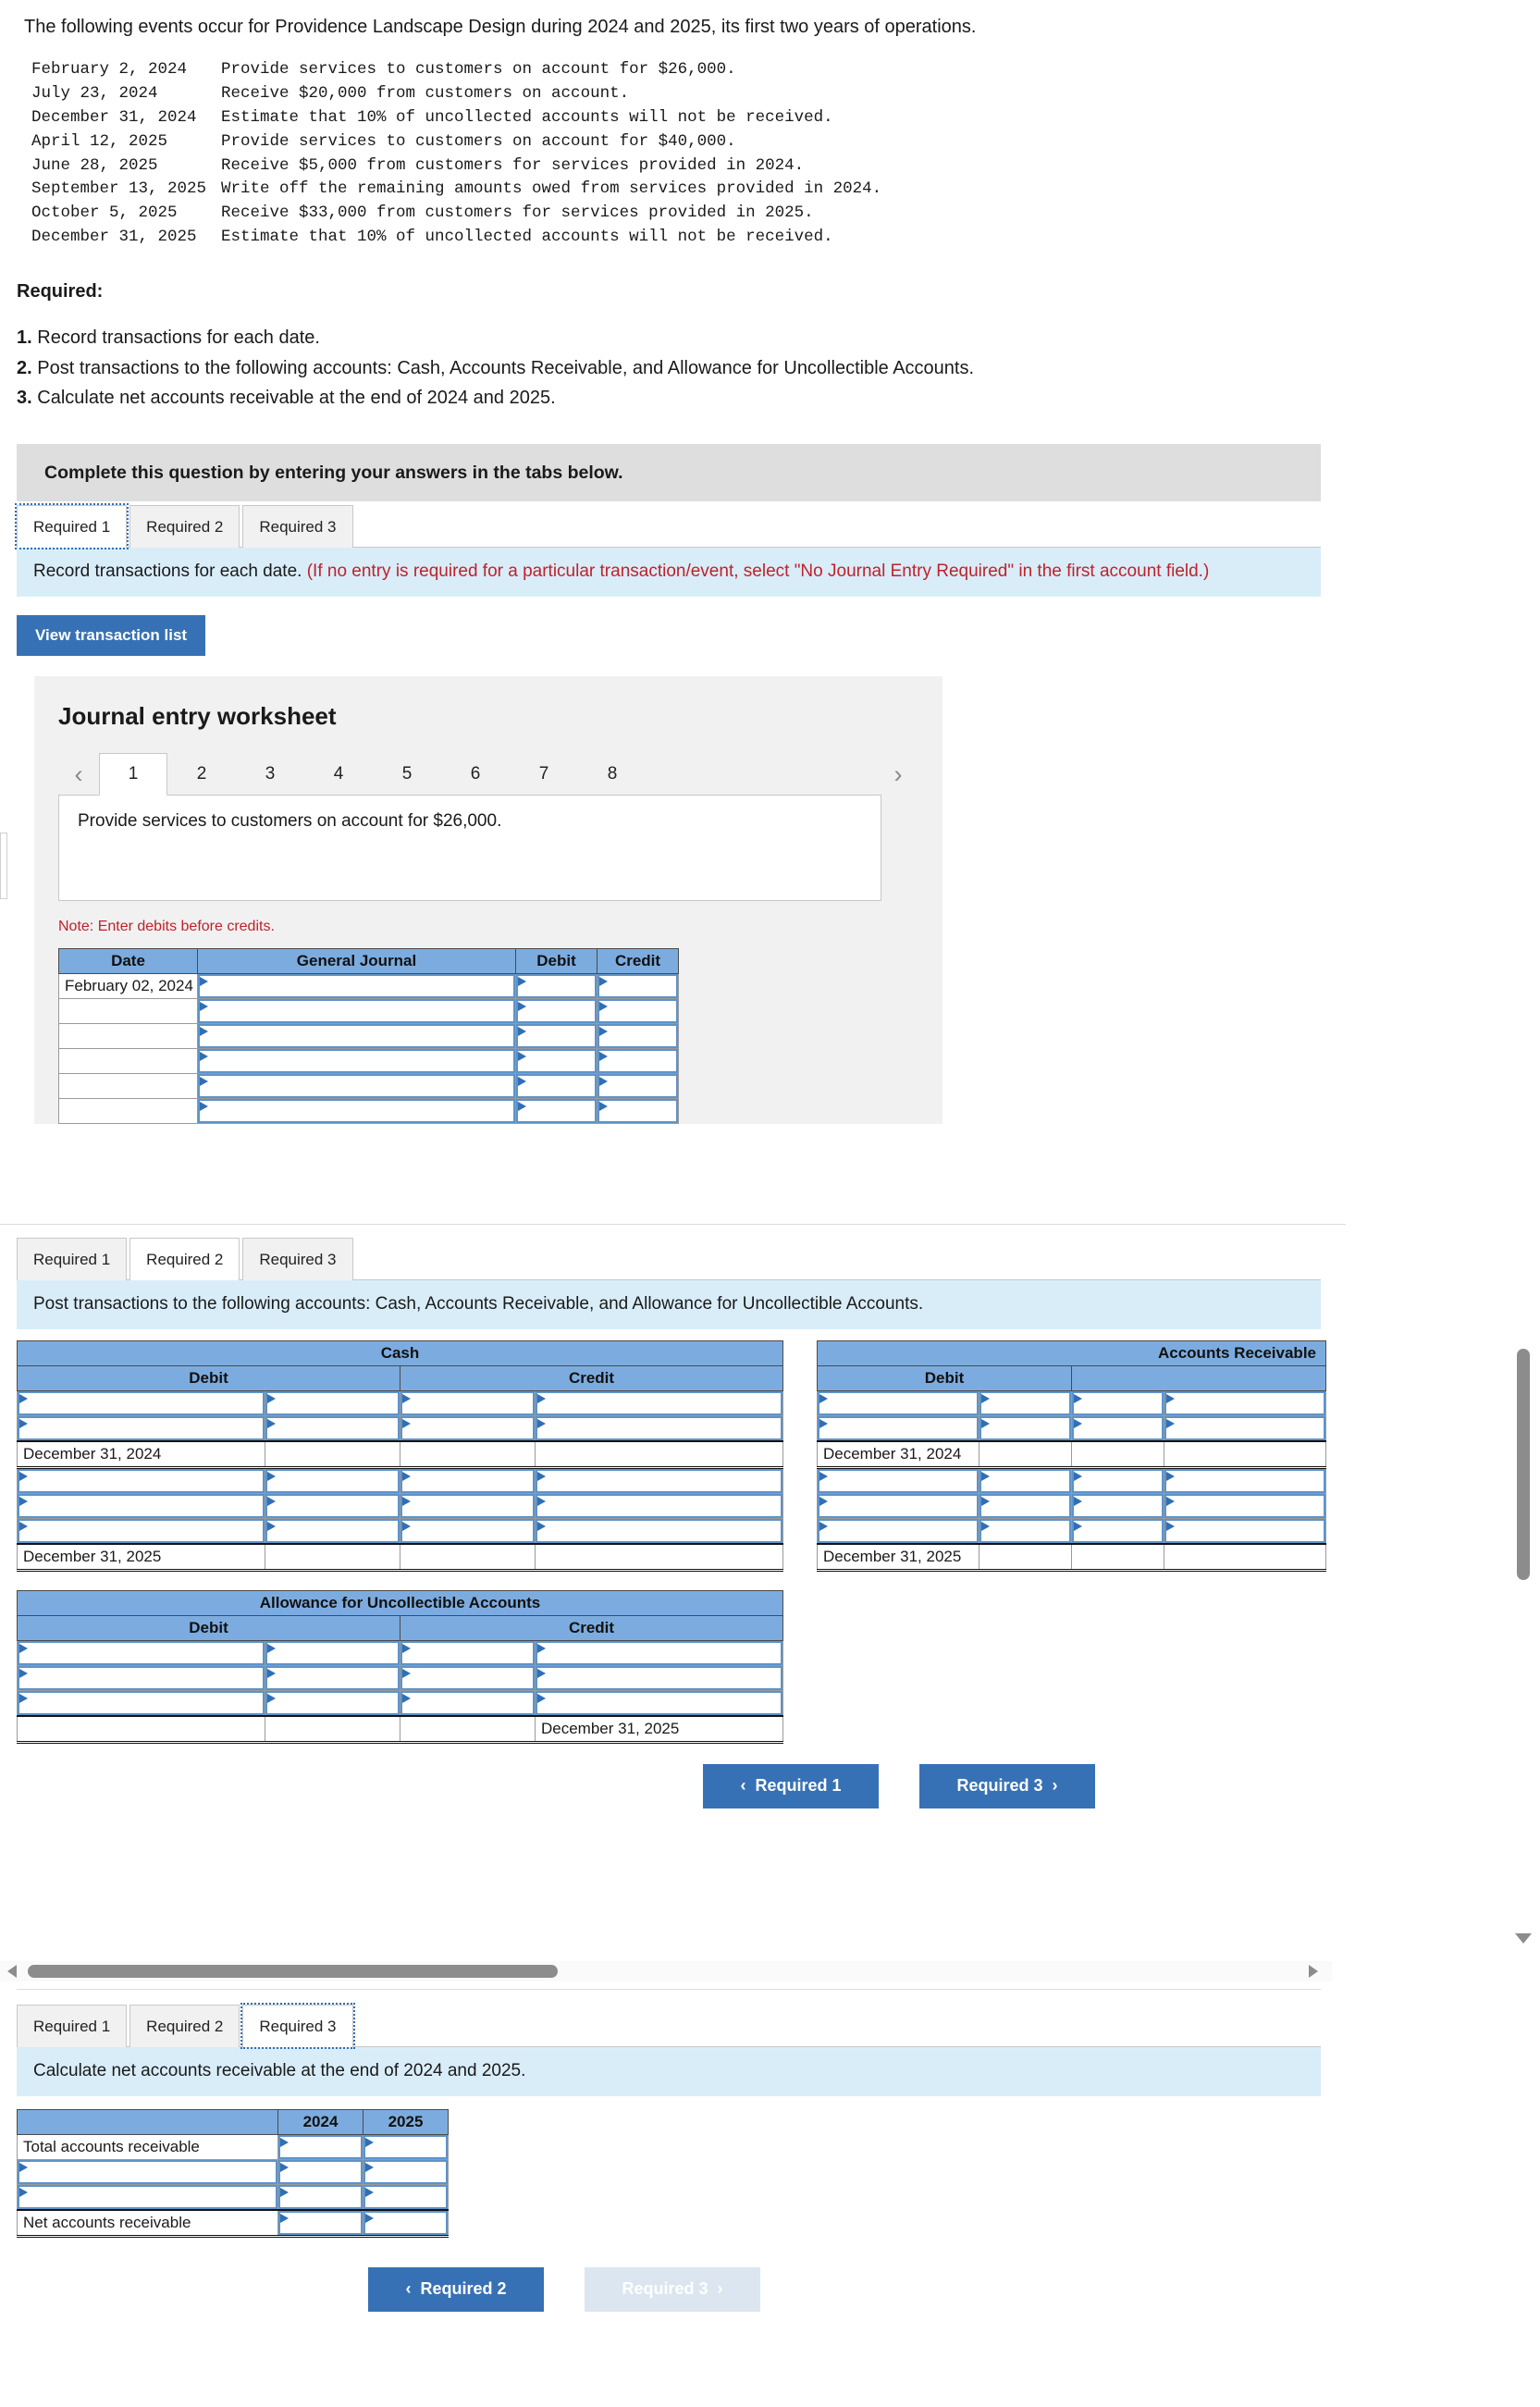 This screenshot has width=1540, height=2407. What do you see at coordinates (456, 2289) in the screenshot?
I see `nav-prev-required-2: ‹ Required 2` at bounding box center [456, 2289].